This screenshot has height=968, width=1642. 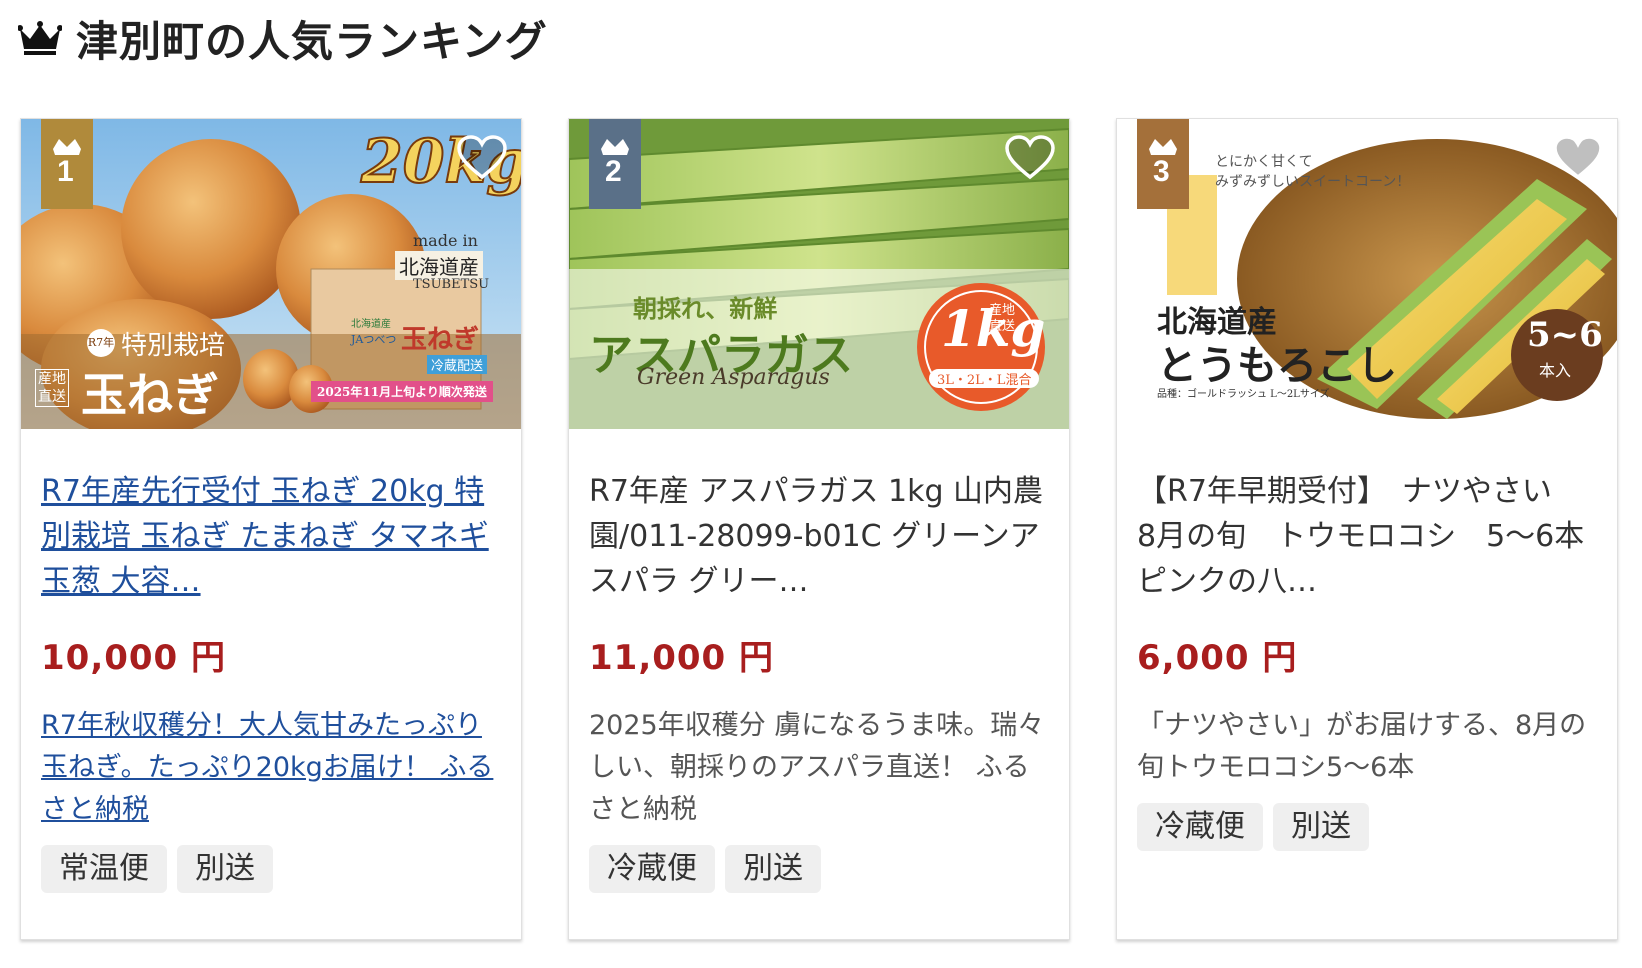 What do you see at coordinates (65, 171) in the screenshot?
I see `rank-number: 1` at bounding box center [65, 171].